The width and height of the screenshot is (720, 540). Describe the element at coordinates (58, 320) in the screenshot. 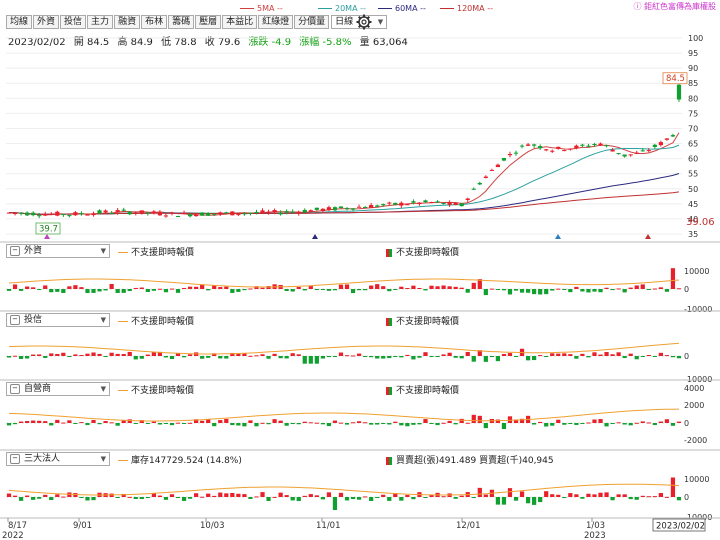

I see `panel-indicator-select: − 投信 ▼` at that location.